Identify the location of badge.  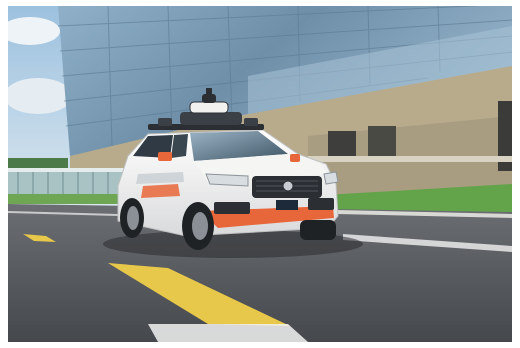
(288, 186).